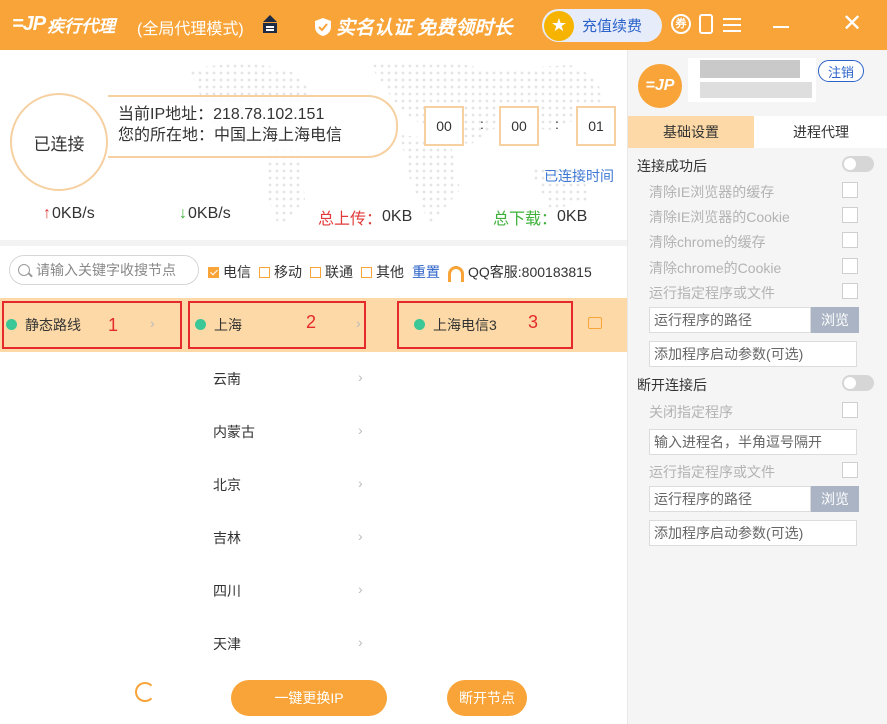  I want to click on region-yunnan: 云南, so click(293, 378).